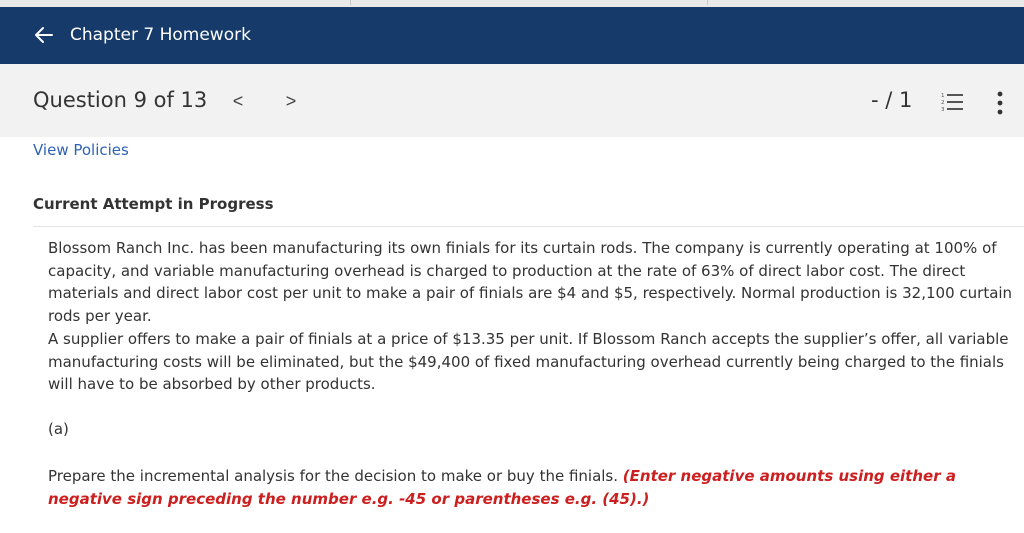 This screenshot has height=533, width=1024. What do you see at coordinates (943, 96) in the screenshot?
I see `svg-text: 1` at bounding box center [943, 96].